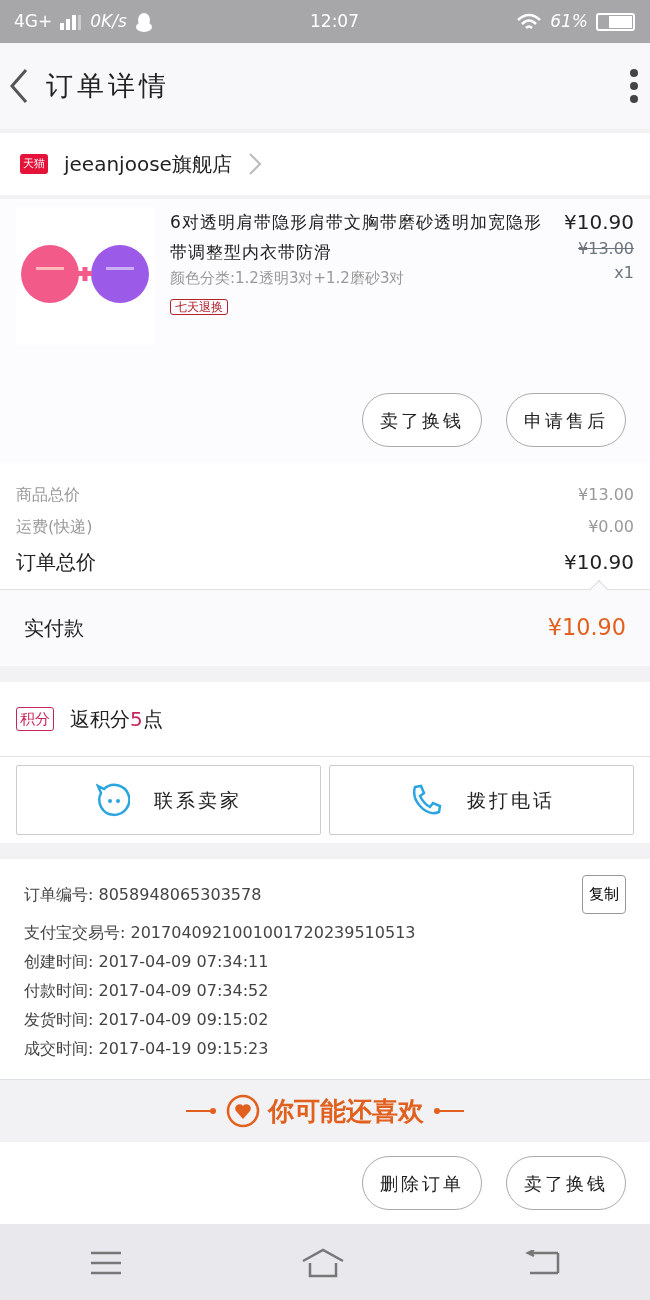 The height and width of the screenshot is (1300, 650). Describe the element at coordinates (105, 1263) in the screenshot. I see `menu-icon` at that location.